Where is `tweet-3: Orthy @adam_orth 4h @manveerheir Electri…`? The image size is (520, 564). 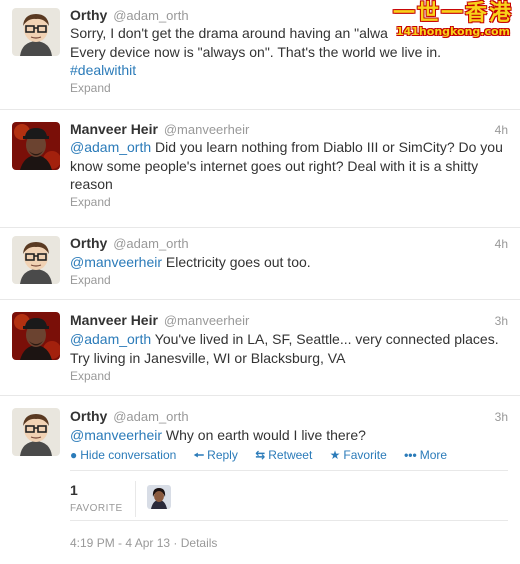
tweet-3: Orthy @adam_orth 4h @manveerheir Electri… is located at coordinates (260, 264).